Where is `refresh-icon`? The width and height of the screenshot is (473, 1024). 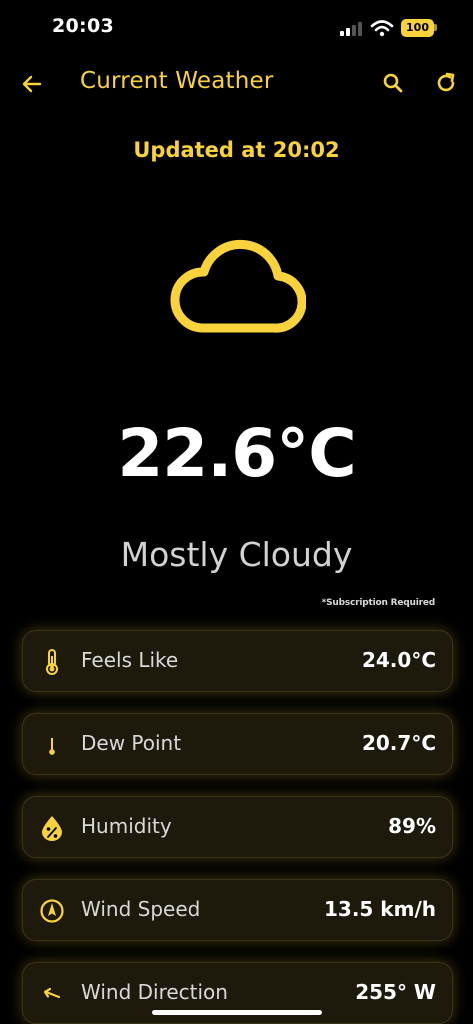
refresh-icon is located at coordinates (446, 83).